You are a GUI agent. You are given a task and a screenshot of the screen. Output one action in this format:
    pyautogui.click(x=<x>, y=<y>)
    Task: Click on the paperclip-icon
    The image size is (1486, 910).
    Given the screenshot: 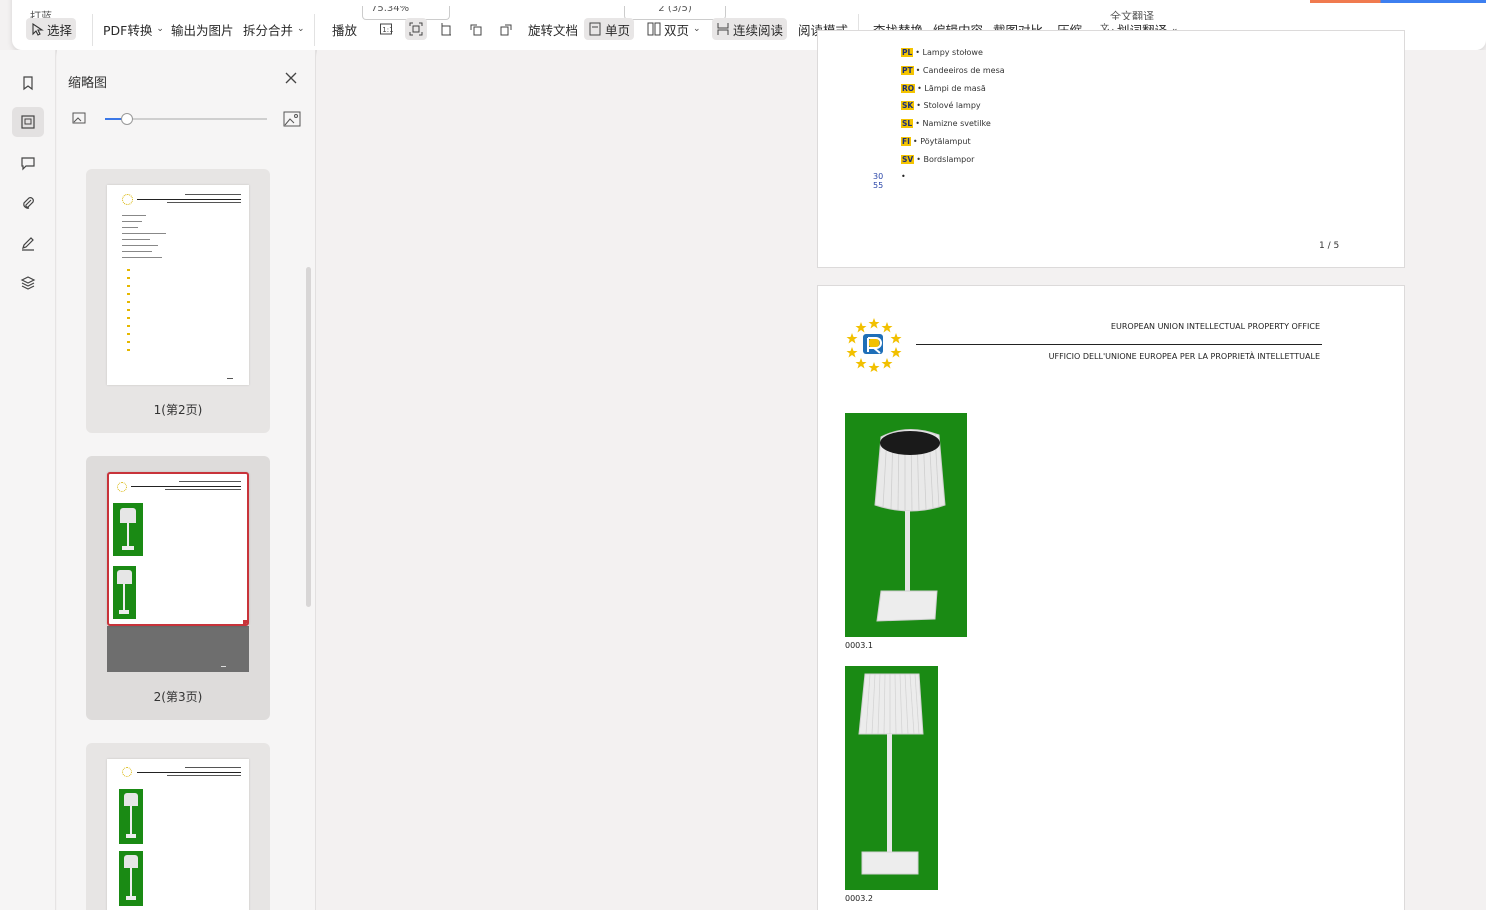 What is the action you would take?
    pyautogui.click(x=28, y=203)
    